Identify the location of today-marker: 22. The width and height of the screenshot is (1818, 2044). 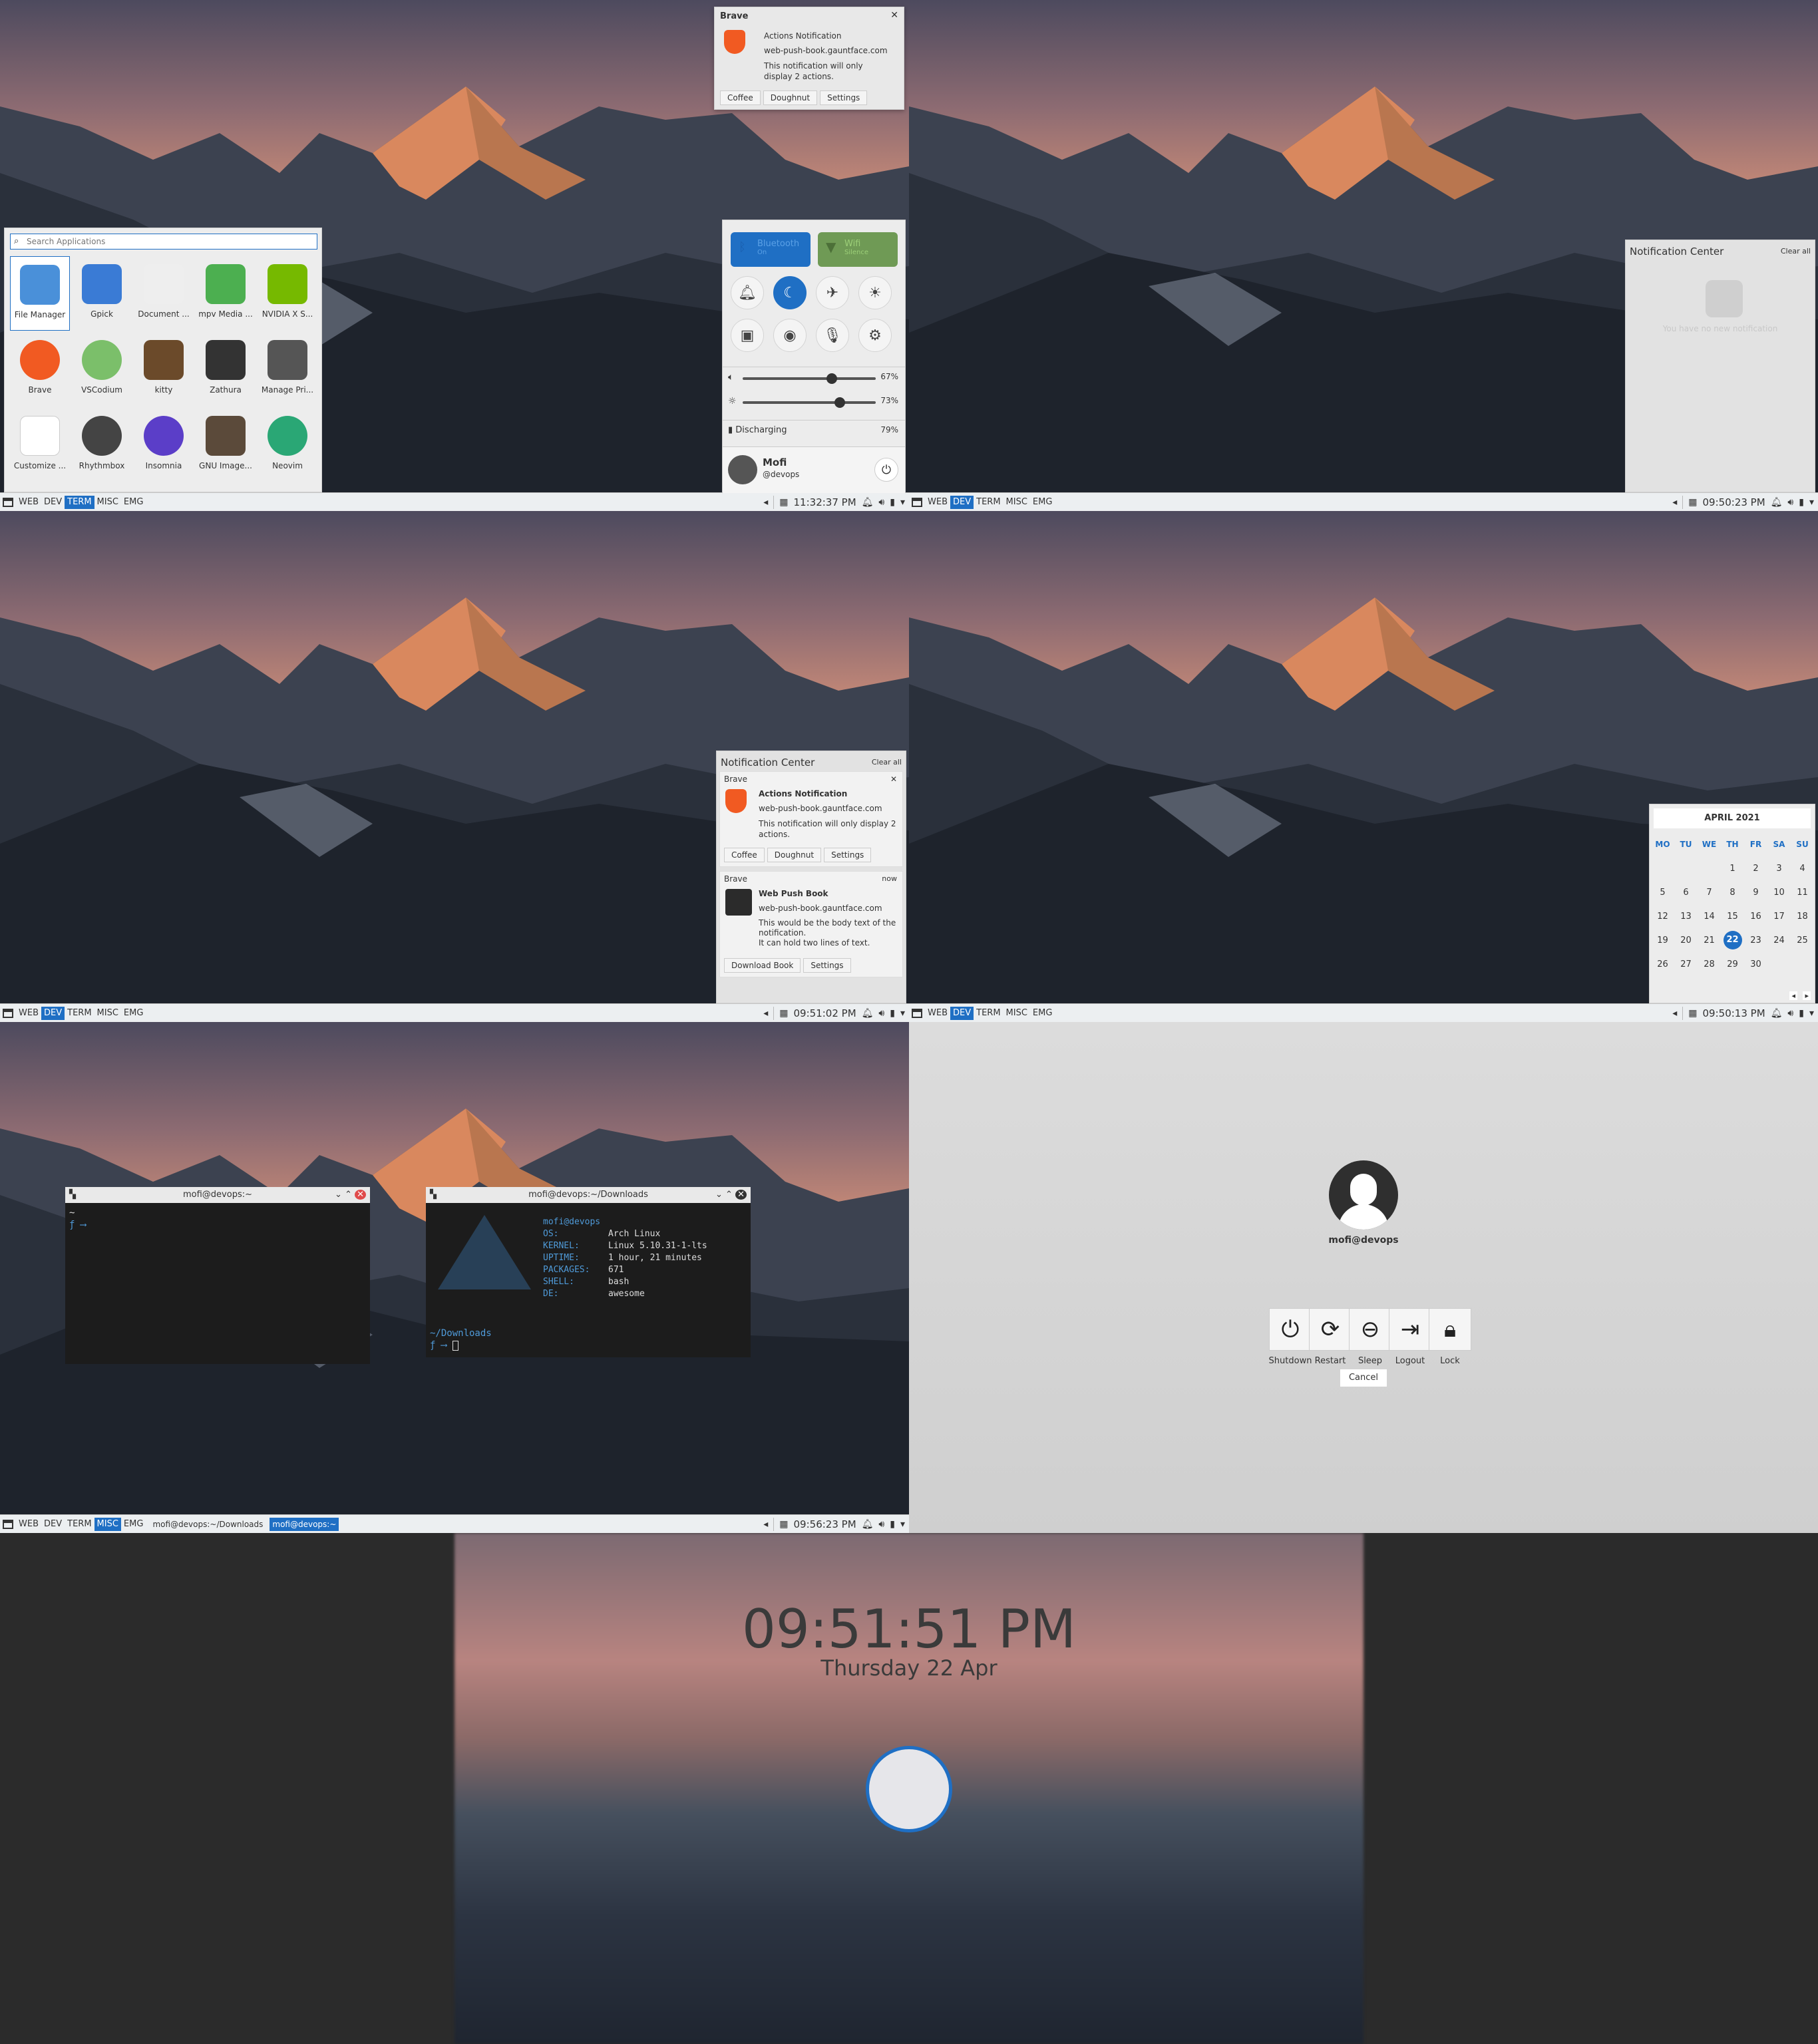
(1732, 940).